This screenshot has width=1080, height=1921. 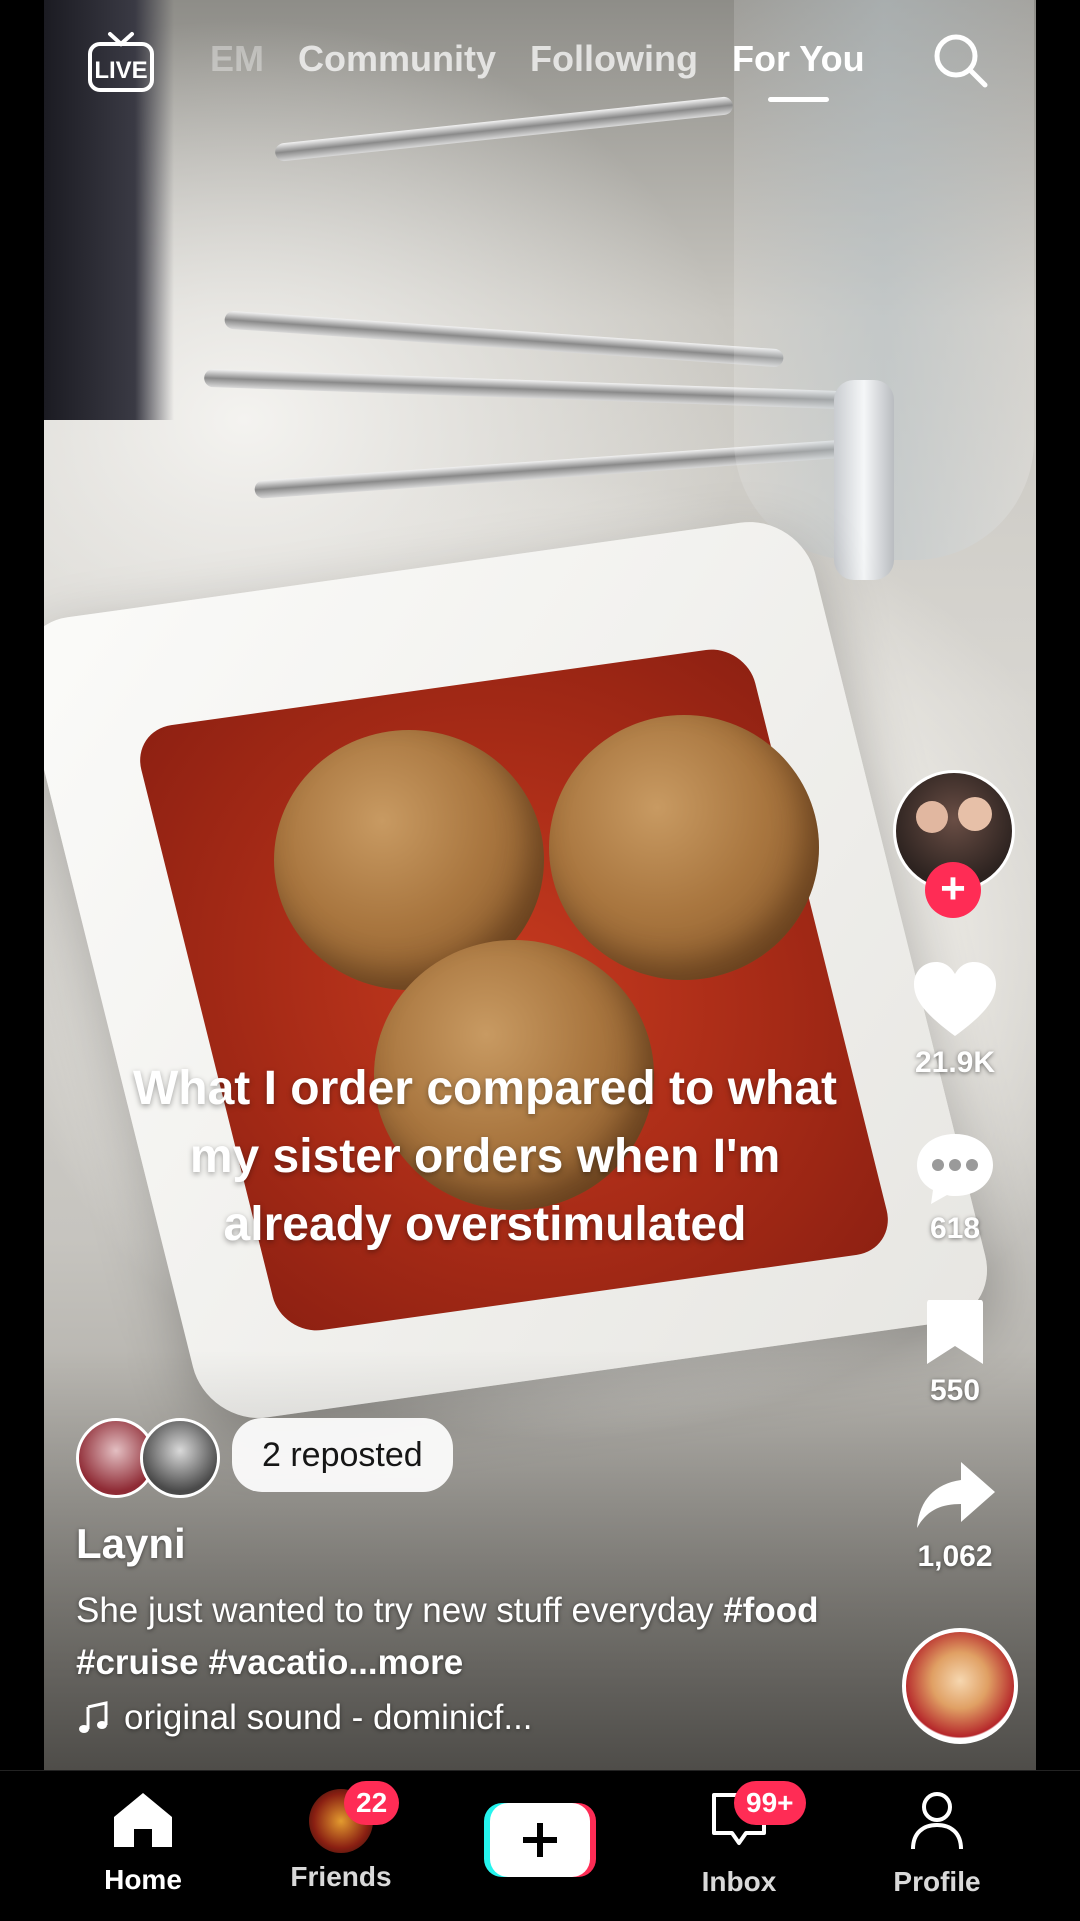 What do you see at coordinates (955, 1000) in the screenshot?
I see `heart-icon` at bounding box center [955, 1000].